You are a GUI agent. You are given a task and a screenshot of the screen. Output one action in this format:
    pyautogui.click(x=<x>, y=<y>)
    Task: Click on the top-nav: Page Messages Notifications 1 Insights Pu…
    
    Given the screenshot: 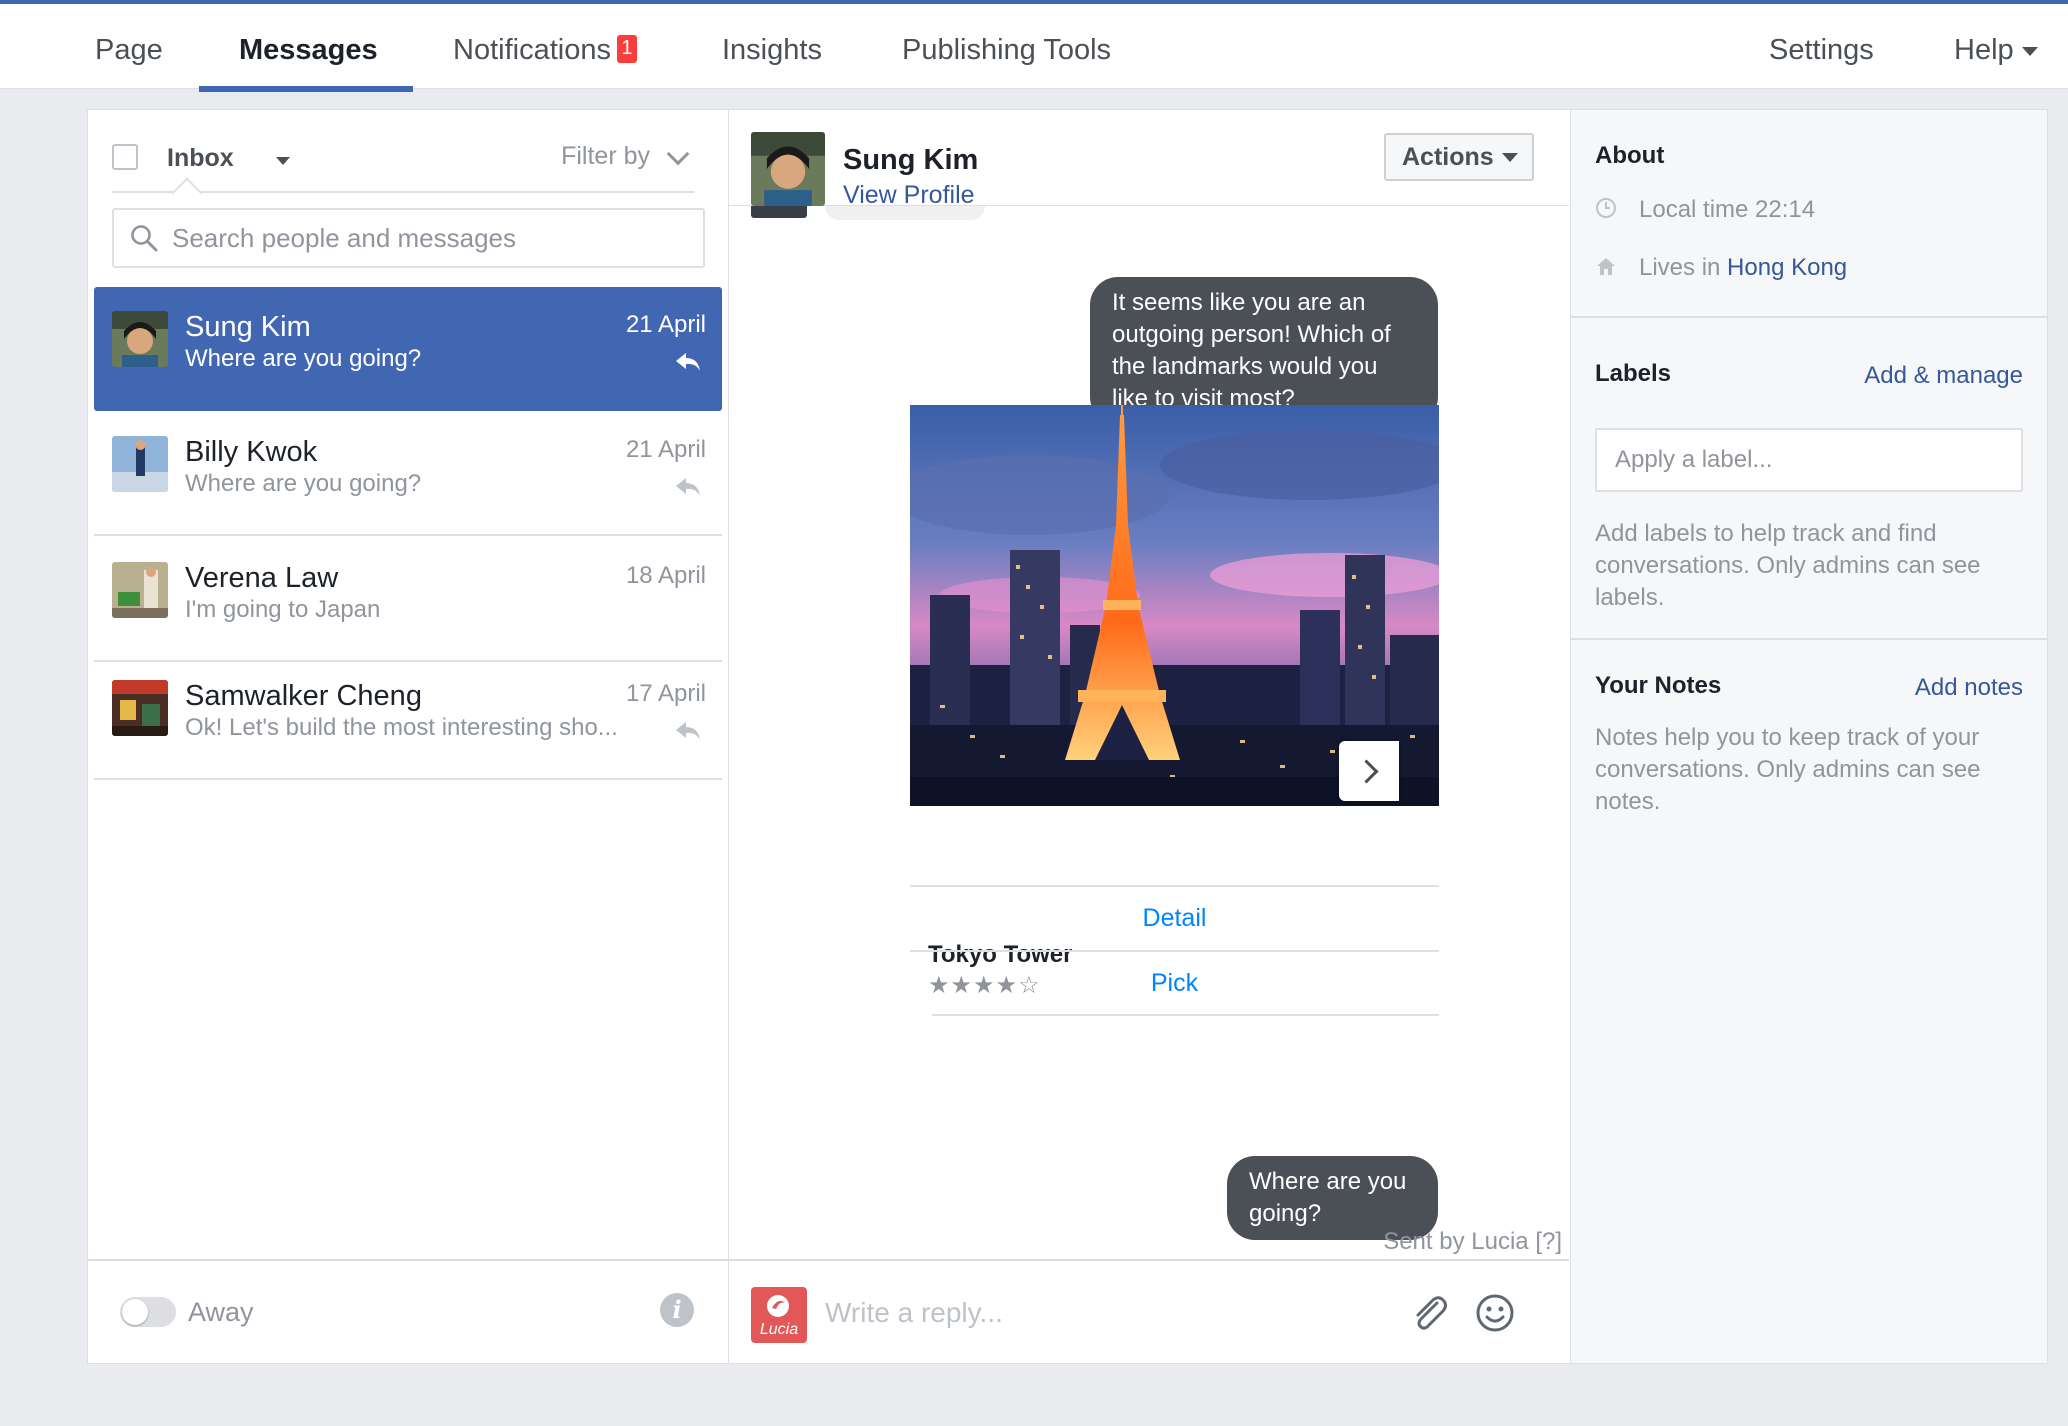 What is the action you would take?
    pyautogui.click(x=1034, y=46)
    